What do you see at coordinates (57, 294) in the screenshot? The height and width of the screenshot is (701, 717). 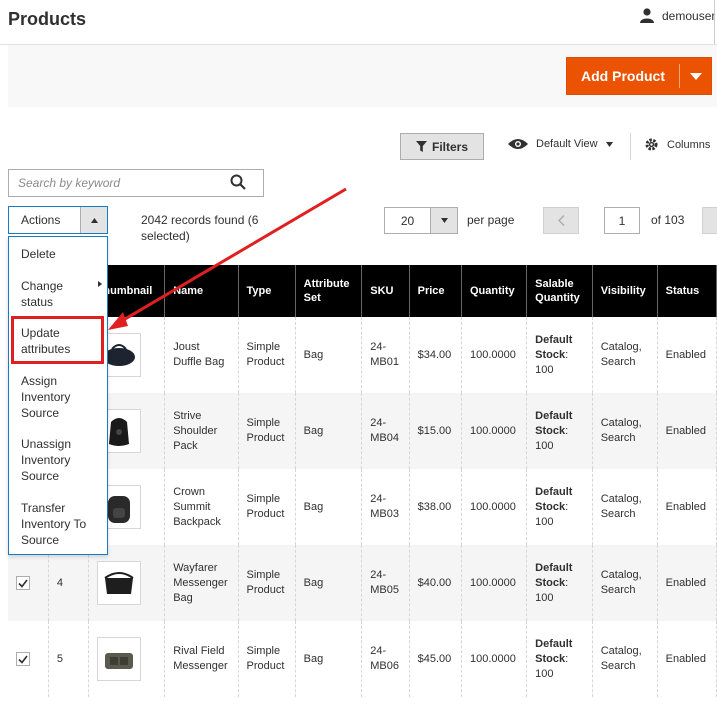 I see `menu-item-change-status: Change status` at bounding box center [57, 294].